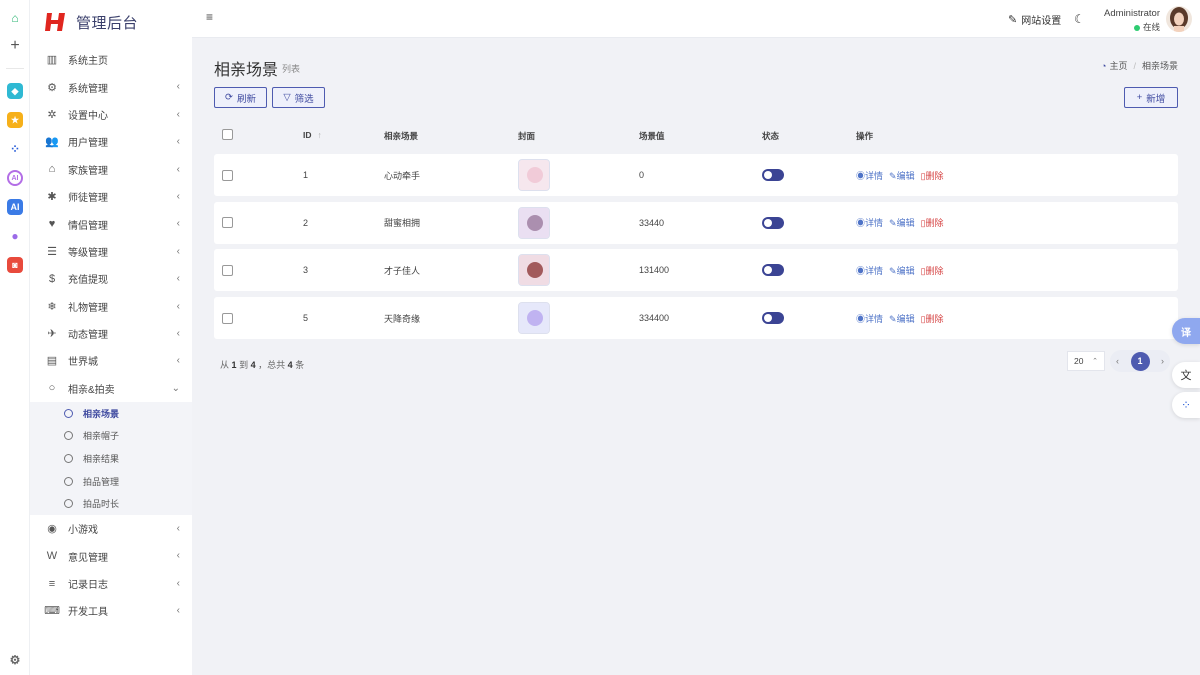 The image size is (1200, 675). What do you see at coordinates (111, 169) in the screenshot?
I see `sidebar-item: ⌂ 家族管理 ‹` at bounding box center [111, 169].